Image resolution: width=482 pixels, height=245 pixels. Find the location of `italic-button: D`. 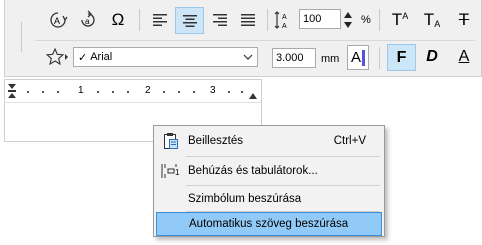

italic-button: D is located at coordinates (432, 57).